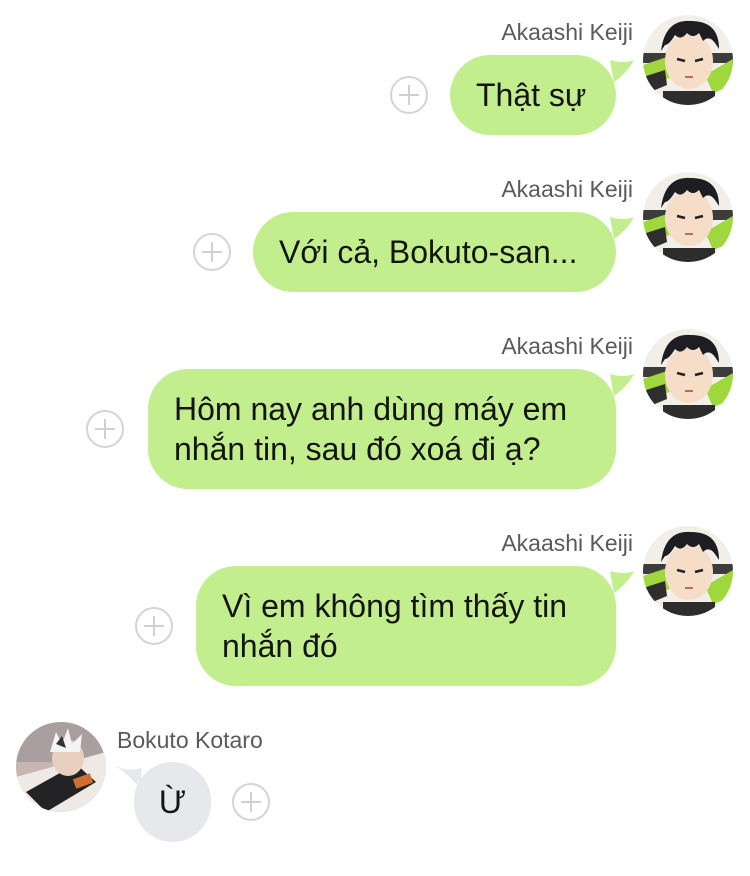 The width and height of the screenshot is (750, 876). I want to click on message-bubble: Ừ, so click(172, 802).